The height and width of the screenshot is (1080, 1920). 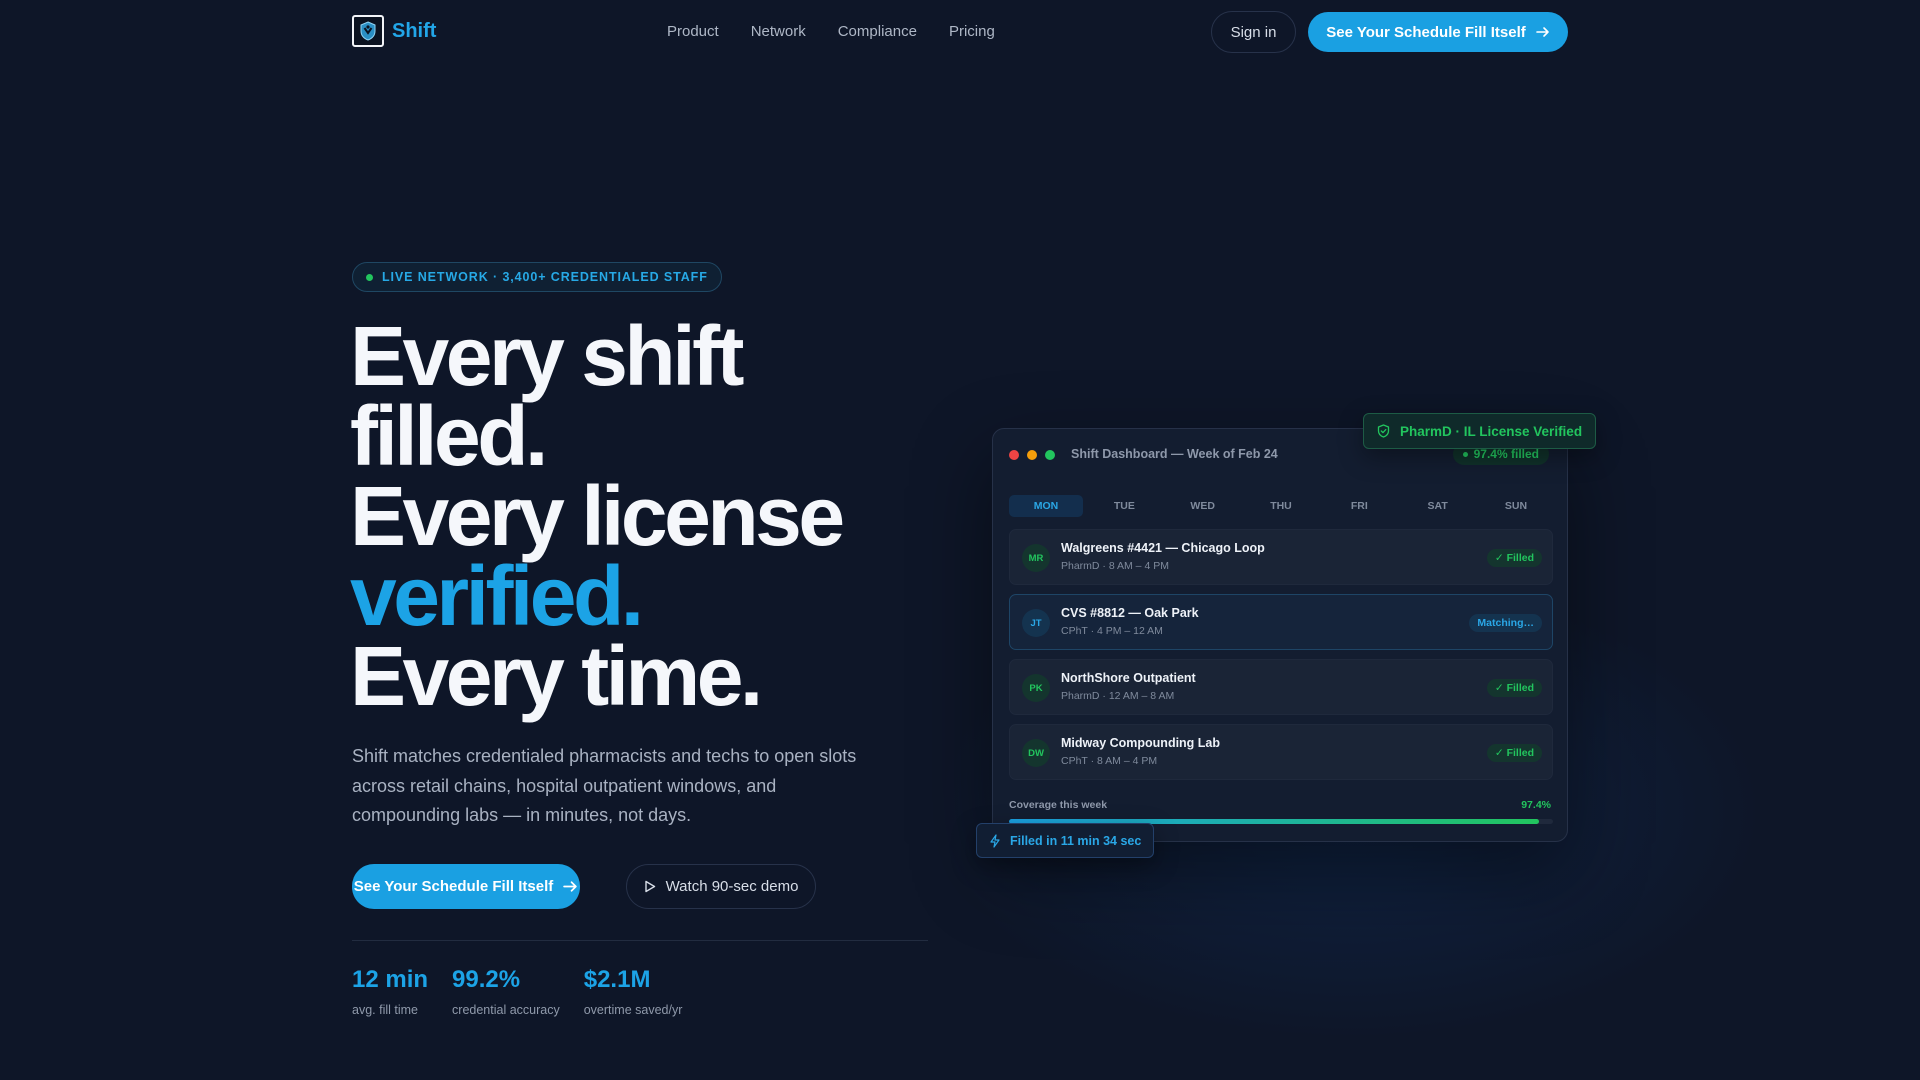 What do you see at coordinates (1426, 32) in the screenshot?
I see `nav-cta-label: See Your Schedule Fill Itself` at bounding box center [1426, 32].